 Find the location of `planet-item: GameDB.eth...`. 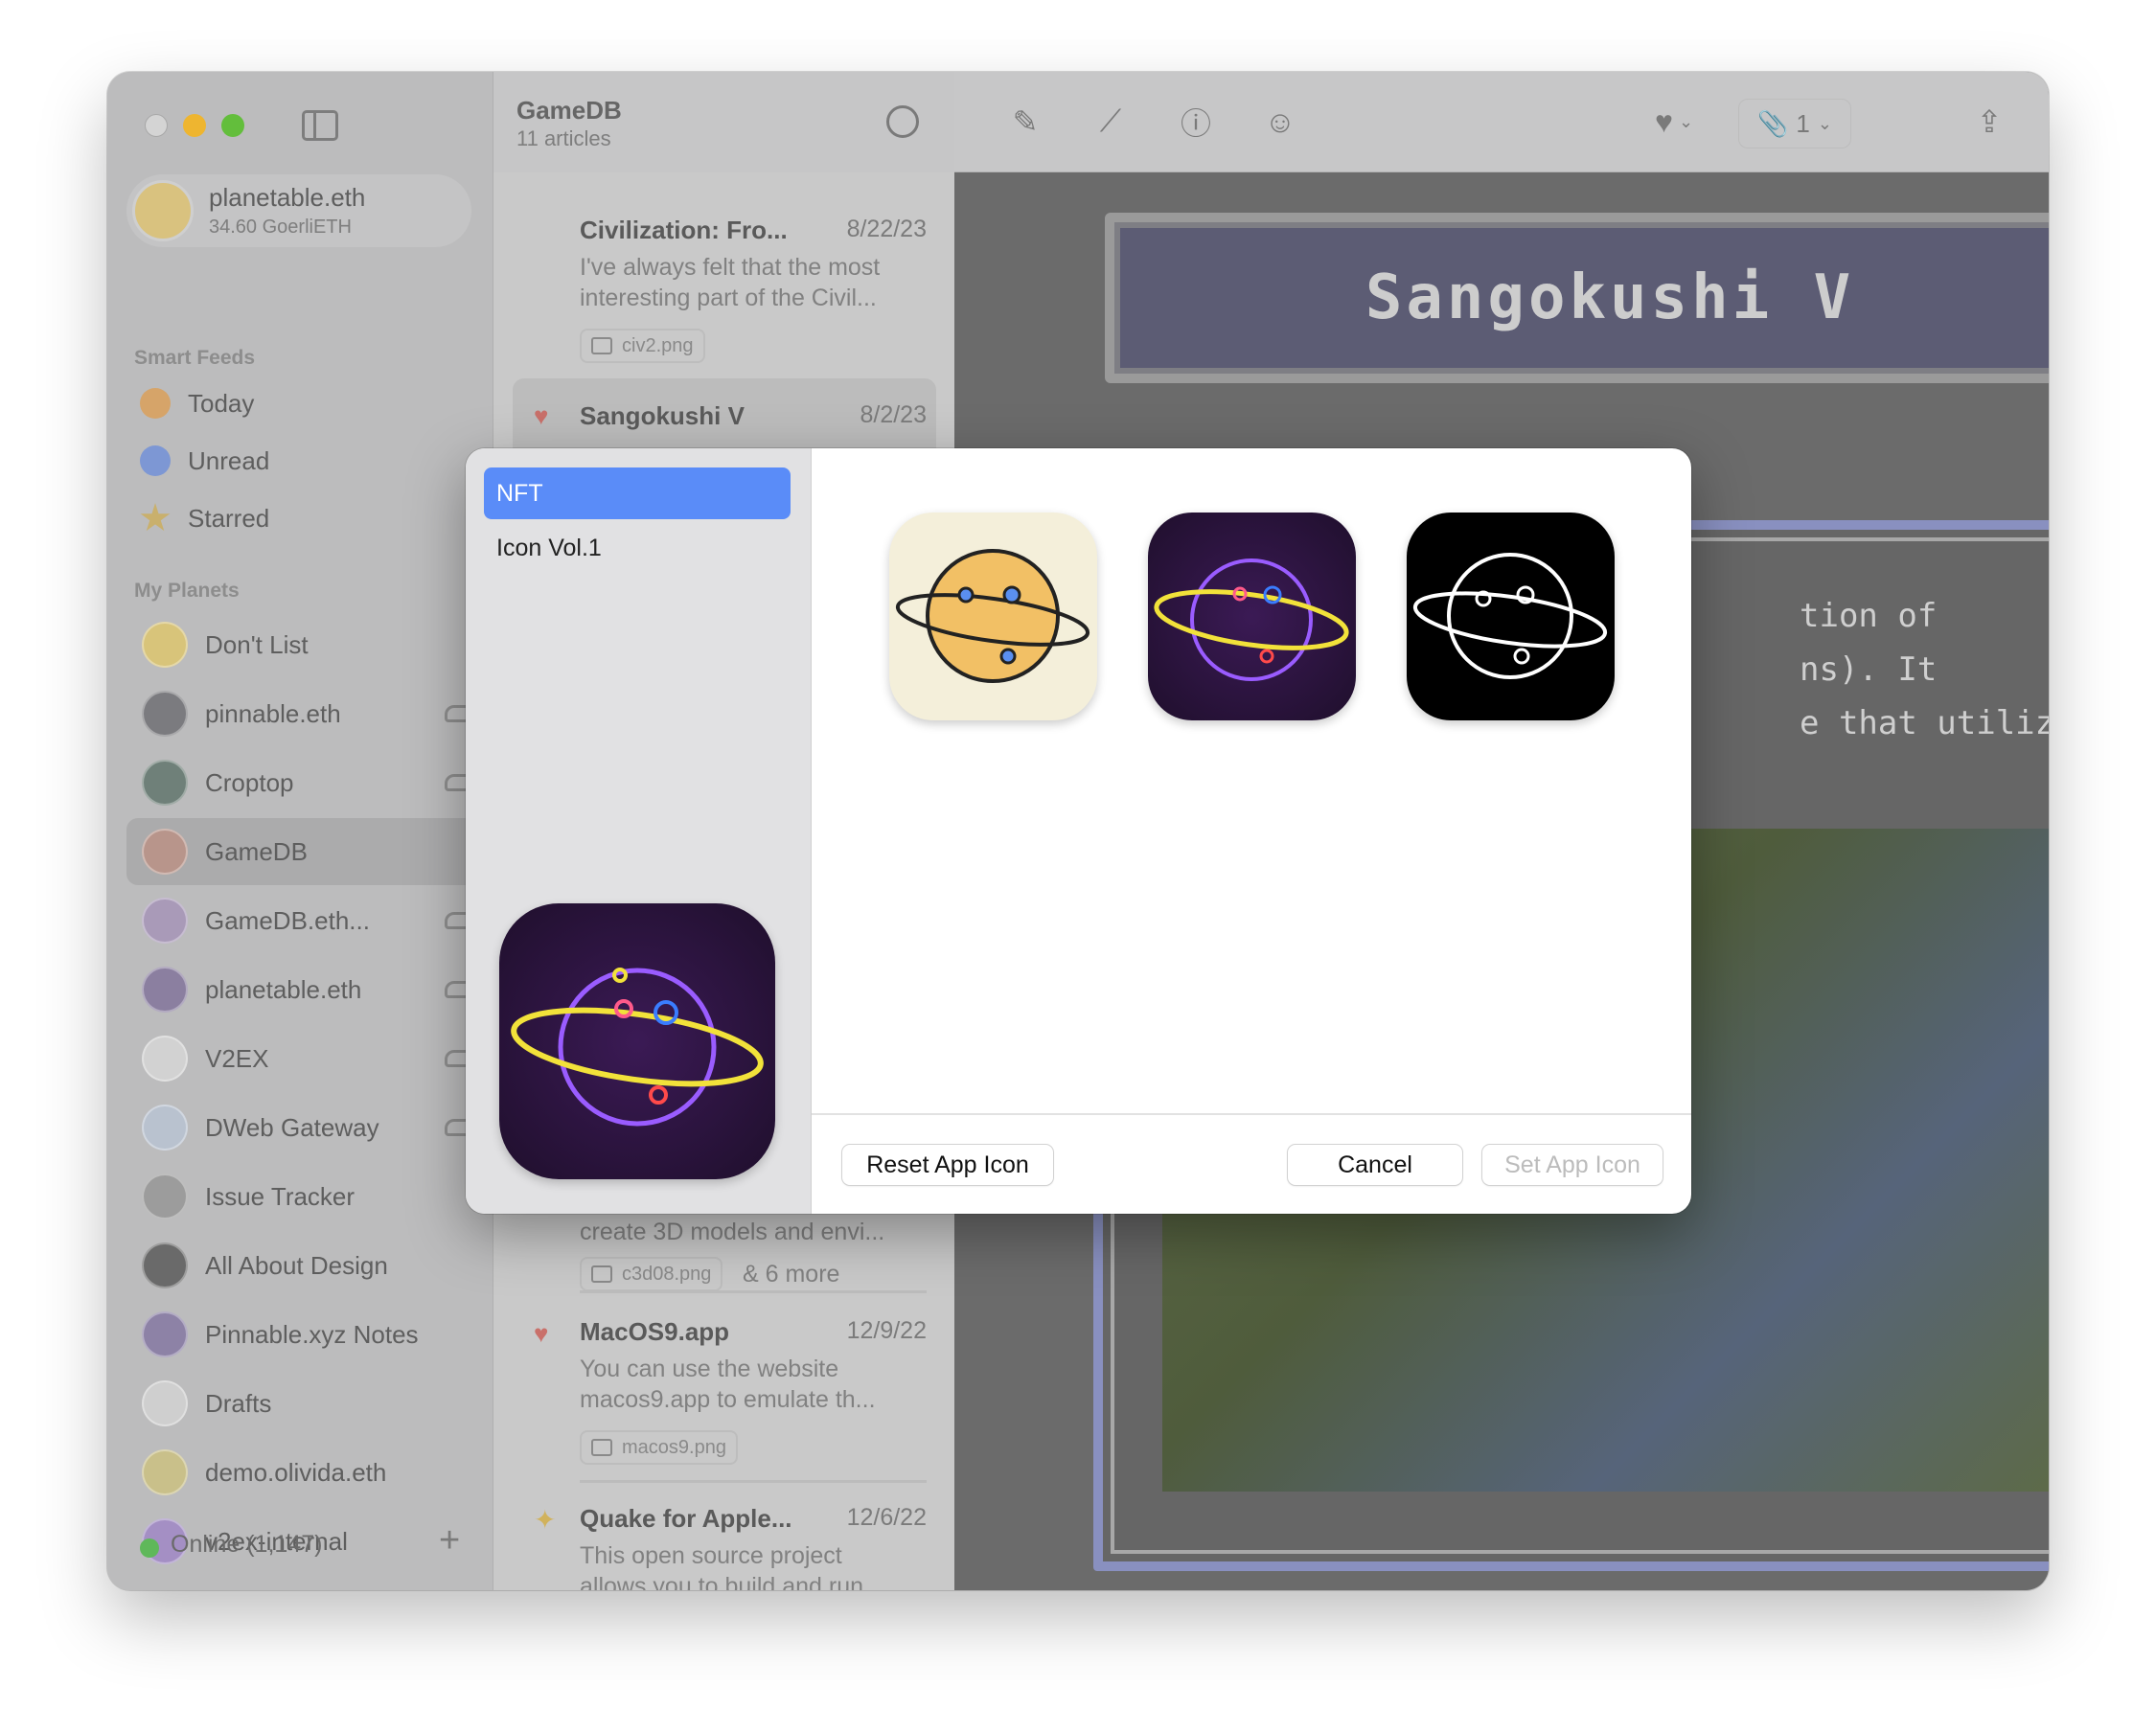

planet-item: GameDB.eth... is located at coordinates (309, 920).